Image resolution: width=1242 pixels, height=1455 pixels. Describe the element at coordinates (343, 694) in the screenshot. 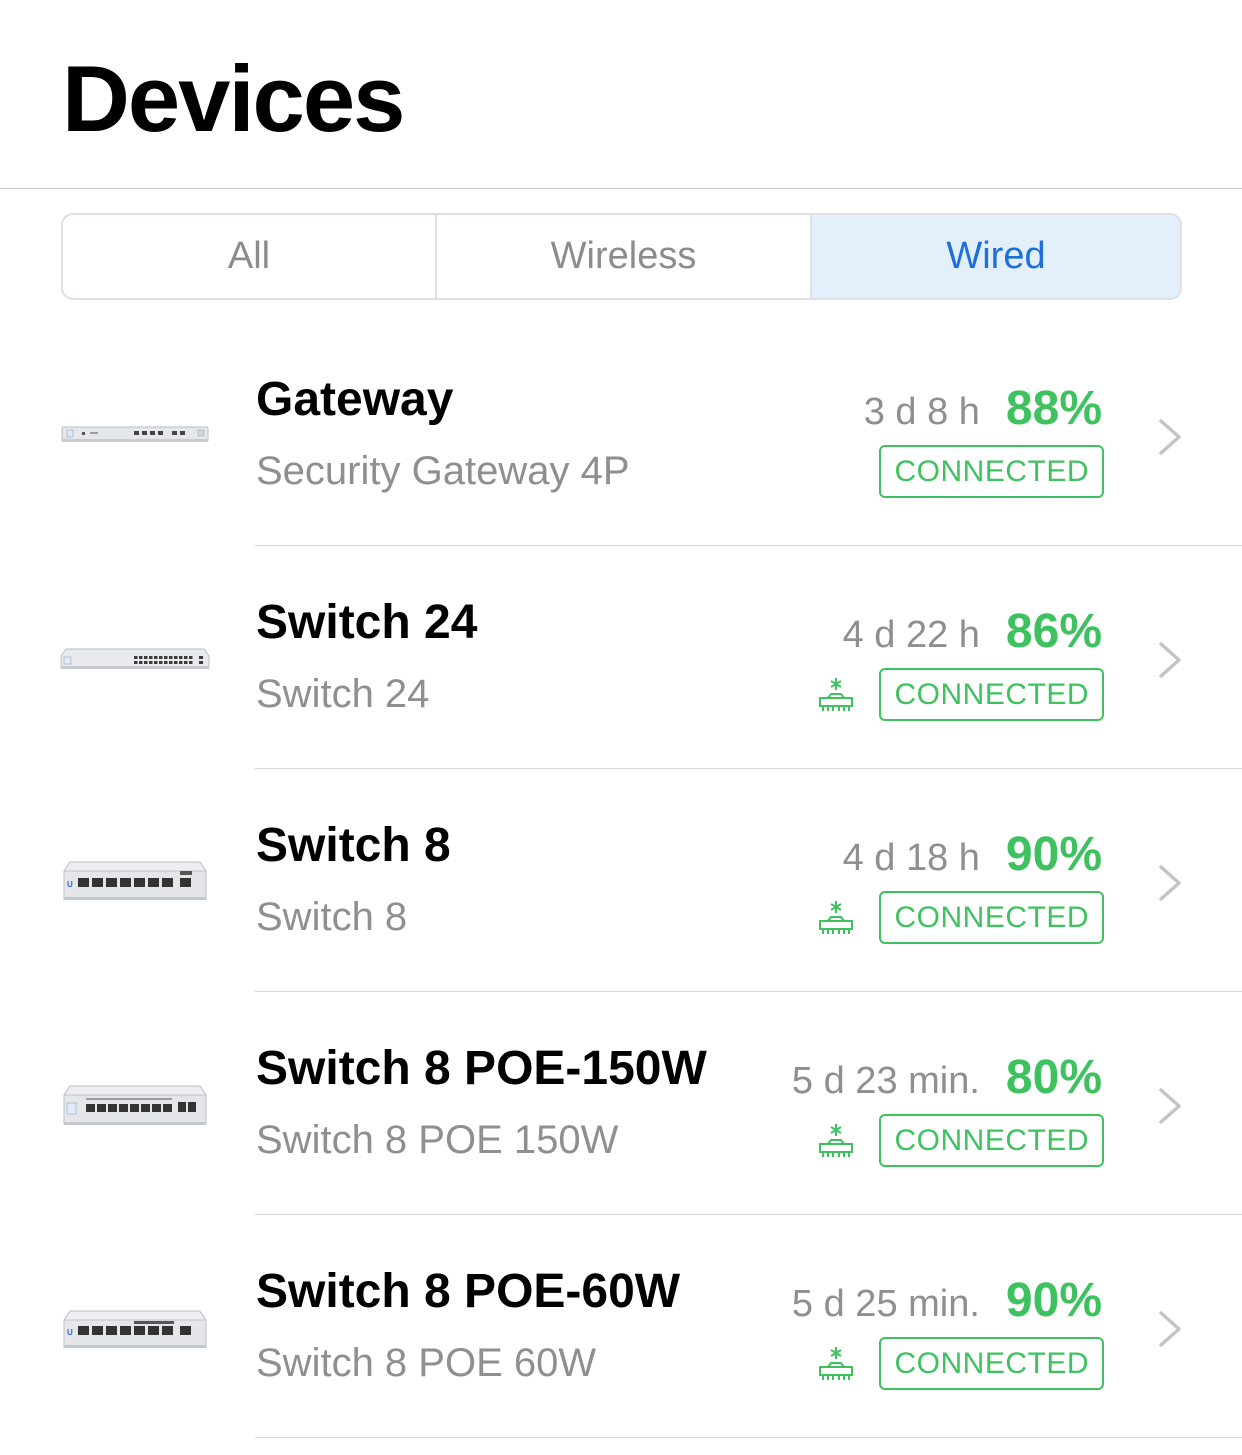

I see `device-model: Switch 24` at that location.